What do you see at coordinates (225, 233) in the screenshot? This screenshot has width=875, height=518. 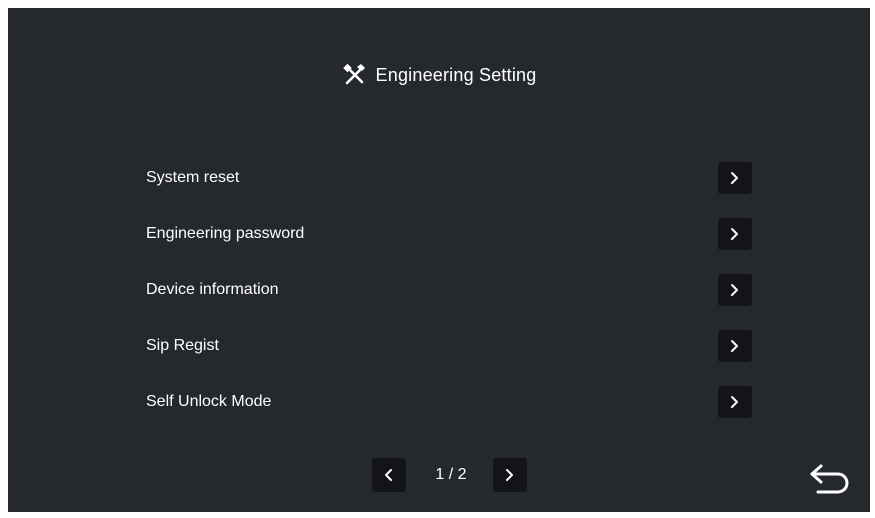 I see `menu-item-label: Engineering password` at bounding box center [225, 233].